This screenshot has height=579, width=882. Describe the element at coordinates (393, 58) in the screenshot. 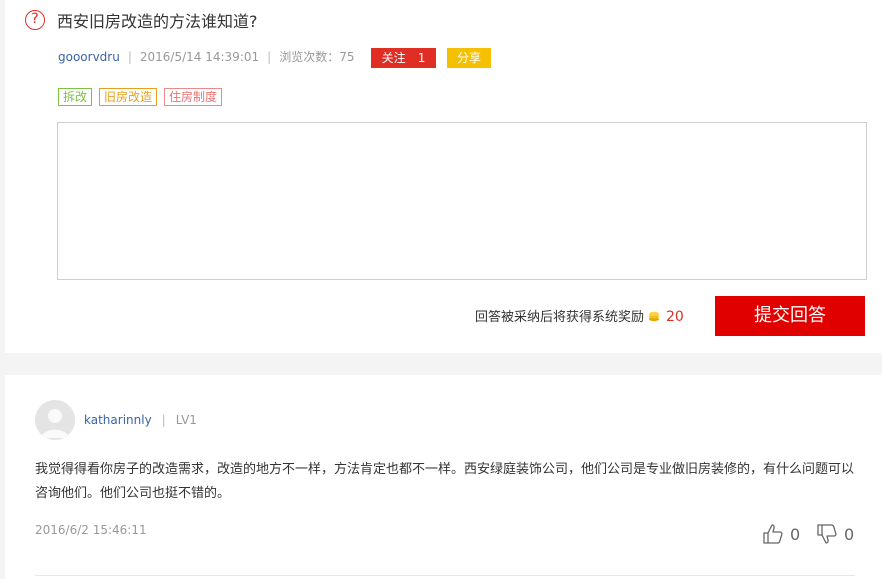

I see `follow-label: 关注` at that location.